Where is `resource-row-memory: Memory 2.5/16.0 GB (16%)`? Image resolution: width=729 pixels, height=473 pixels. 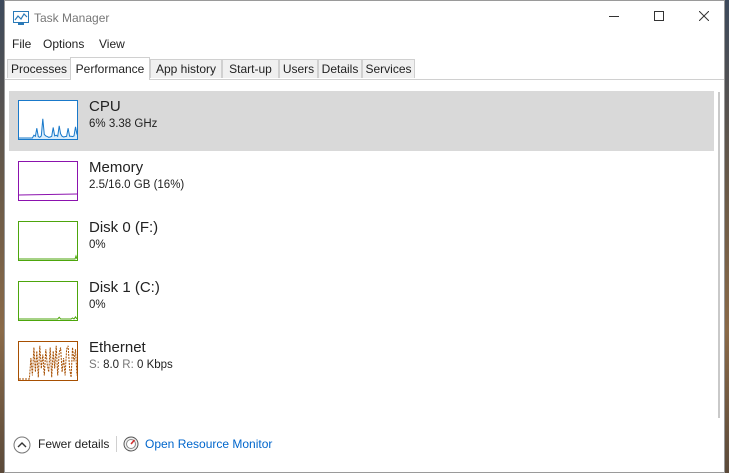 resource-row-memory: Memory 2.5/16.0 GB (16%) is located at coordinates (361, 182).